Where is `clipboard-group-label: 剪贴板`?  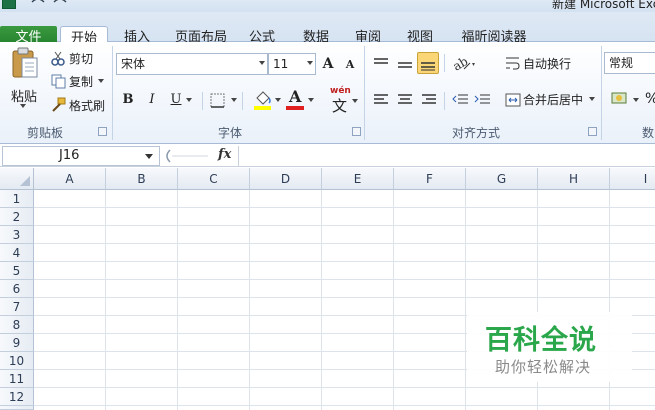
clipboard-group-label: 剪贴板 is located at coordinates (44, 133).